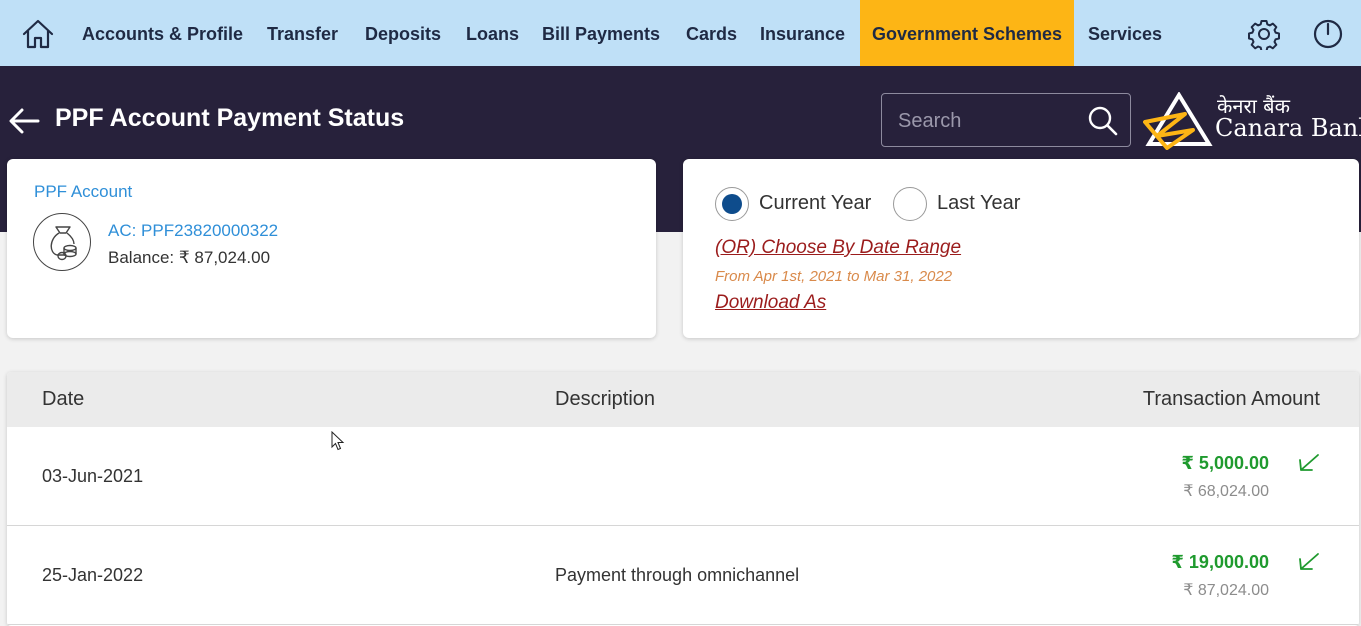  I want to click on nav-insurance: Insurance, so click(802, 33).